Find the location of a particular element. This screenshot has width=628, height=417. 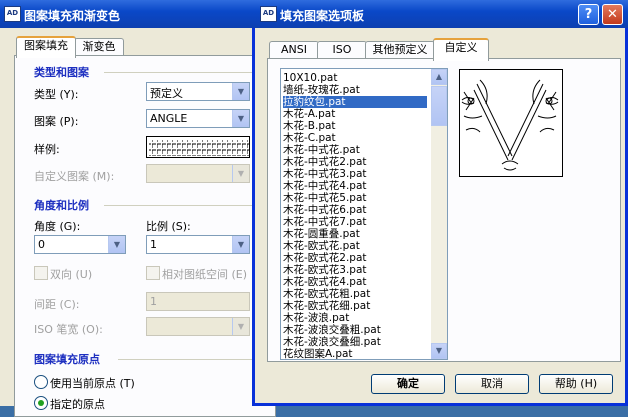

pattern-list-item: 木花-中式花3.pat is located at coordinates (355, 174).